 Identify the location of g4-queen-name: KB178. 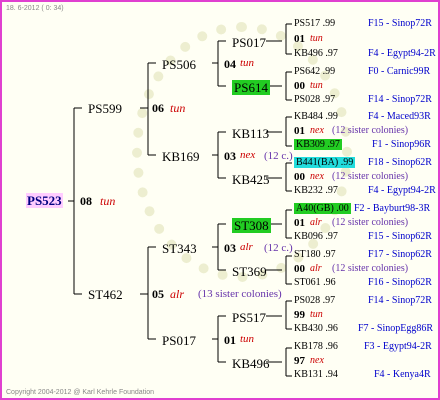
(308, 346).